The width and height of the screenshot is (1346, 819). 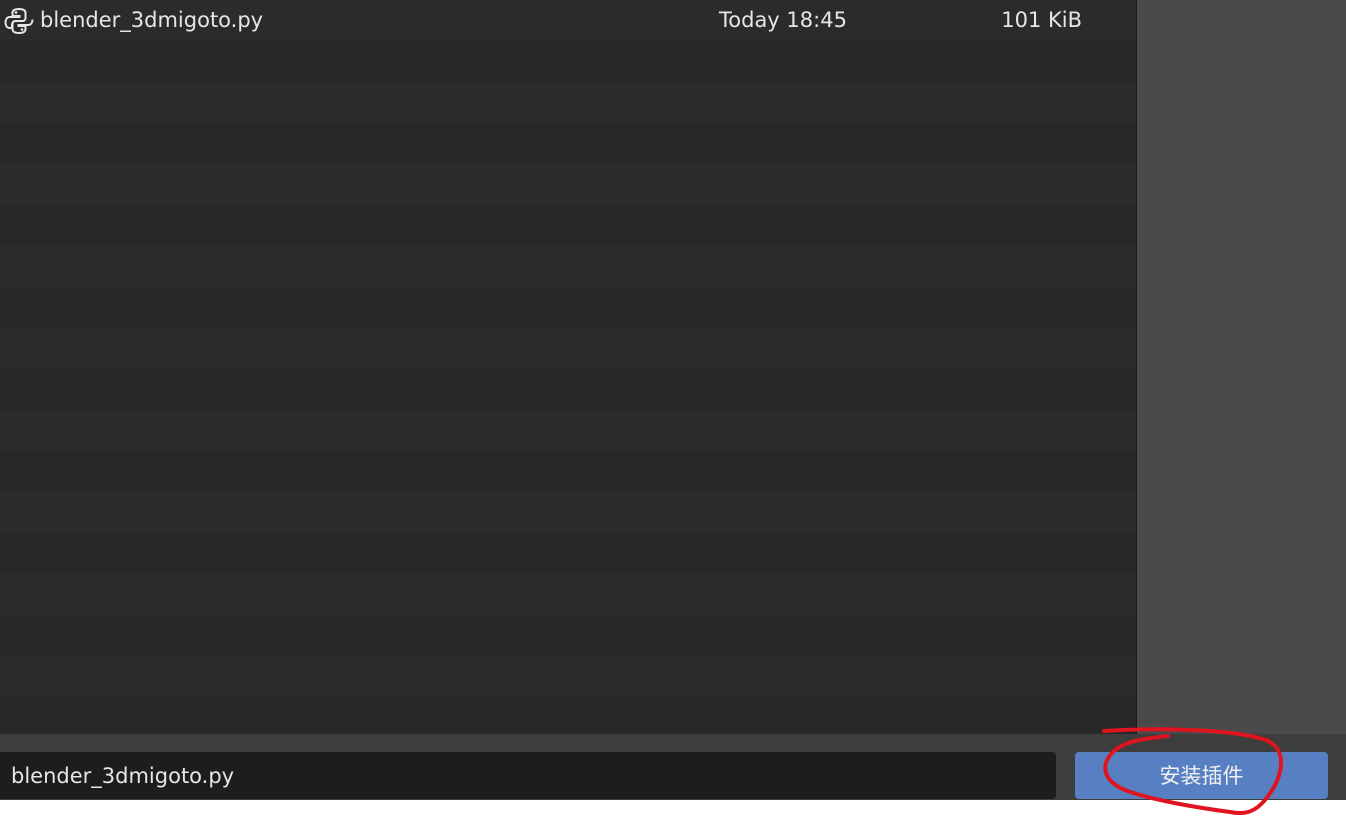 What do you see at coordinates (1201, 775) in the screenshot?
I see `install-addon-button: 安装插件` at bounding box center [1201, 775].